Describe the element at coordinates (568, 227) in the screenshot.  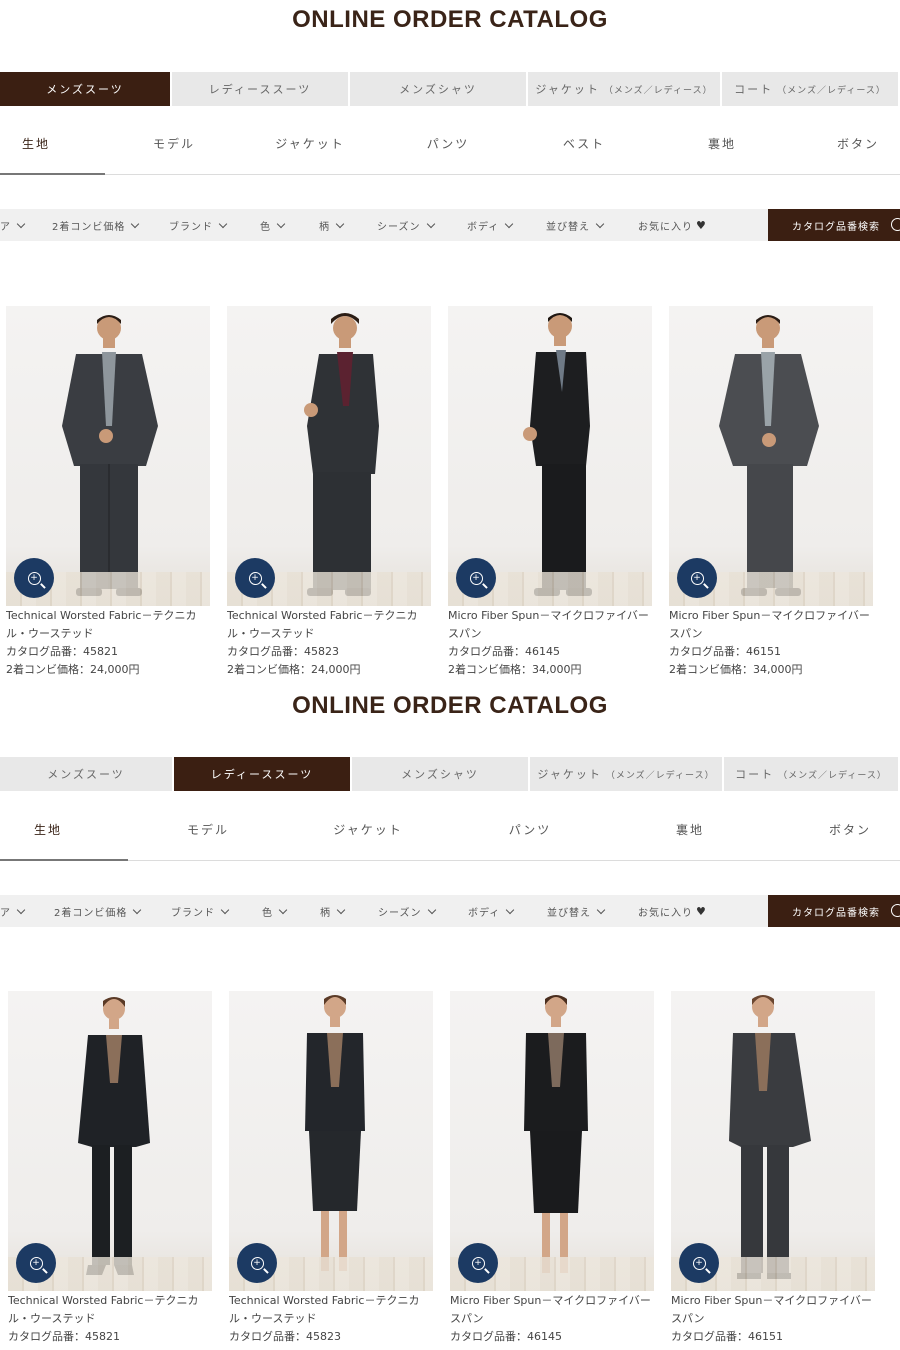
I see `filter-label: 並び替え` at that location.